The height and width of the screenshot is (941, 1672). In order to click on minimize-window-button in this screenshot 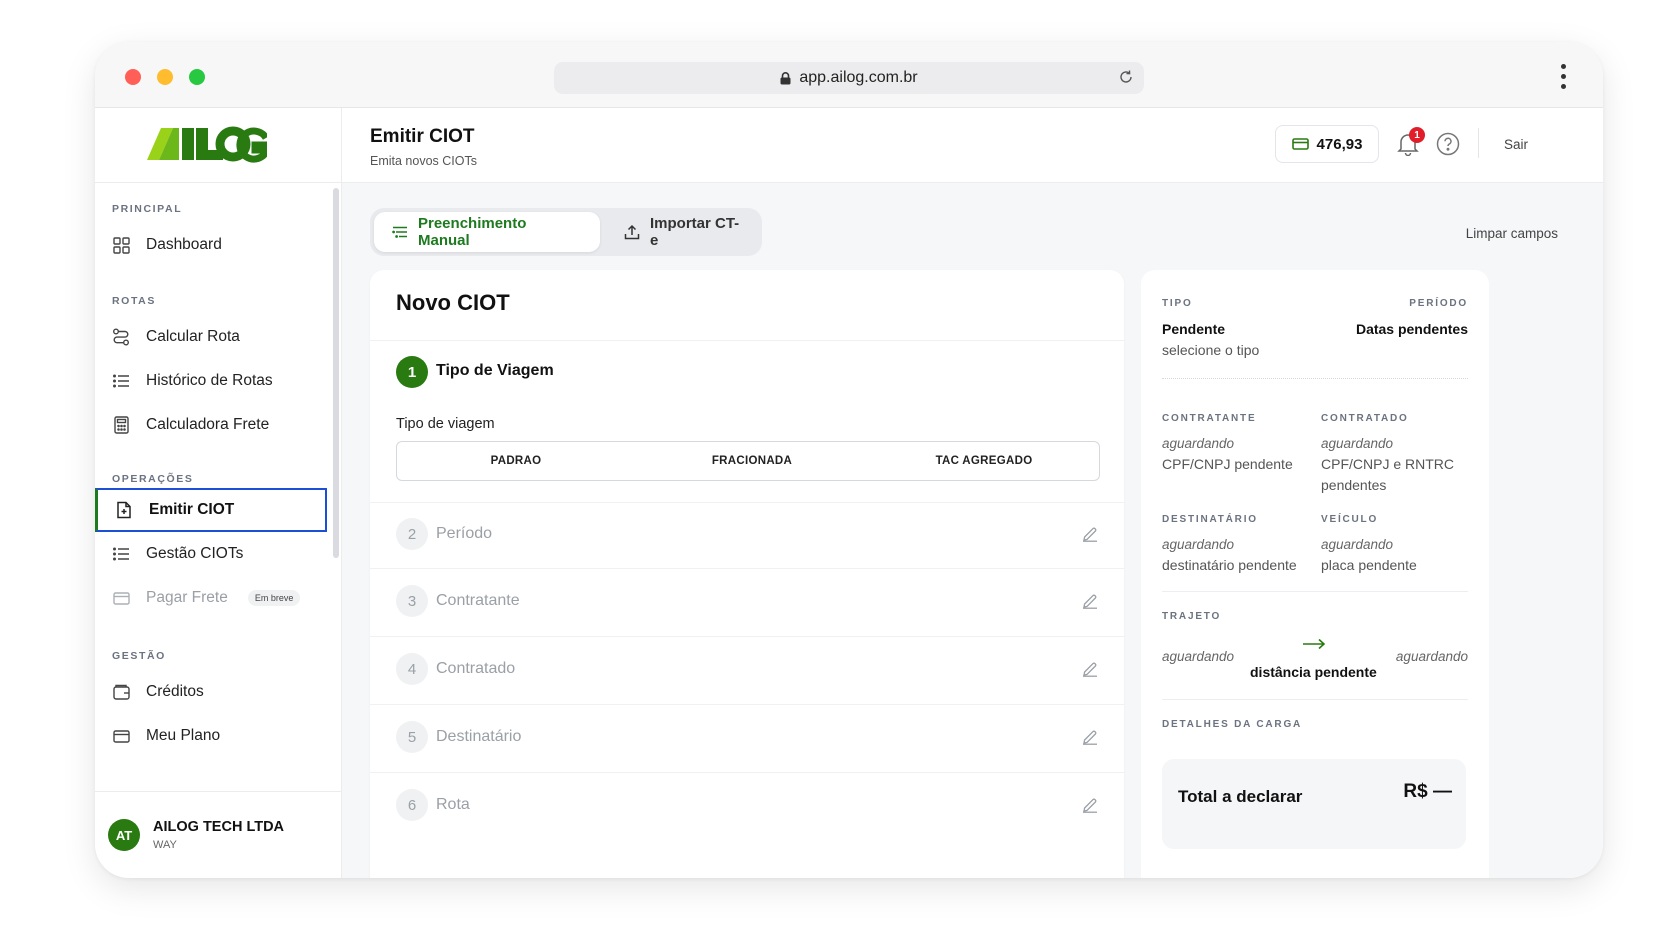, I will do `click(165, 77)`.